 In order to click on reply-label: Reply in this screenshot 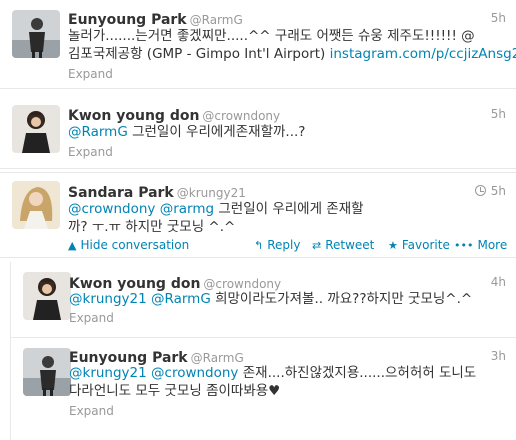, I will do `click(284, 245)`.